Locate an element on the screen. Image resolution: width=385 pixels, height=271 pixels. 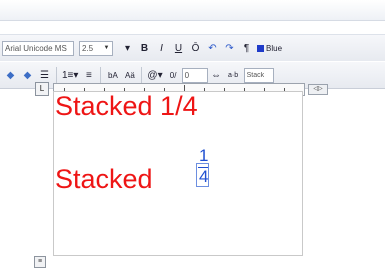
lowercase-icon: Aä is located at coordinates (129, 75).